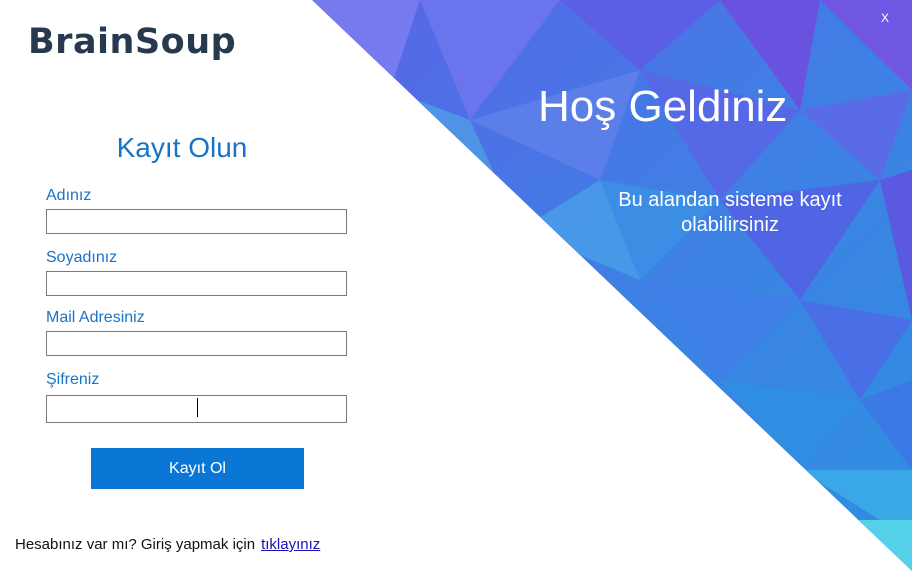  Describe the element at coordinates (290, 544) in the screenshot. I see `login-link: tıklayınız` at that location.